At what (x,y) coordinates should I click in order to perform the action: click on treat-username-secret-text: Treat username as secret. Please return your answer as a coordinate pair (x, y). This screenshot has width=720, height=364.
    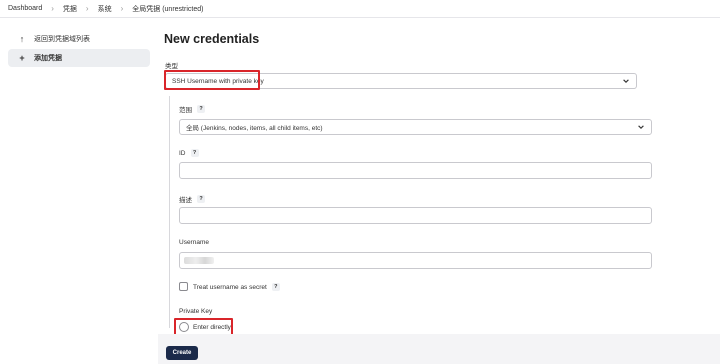
    Looking at the image, I should click on (230, 287).